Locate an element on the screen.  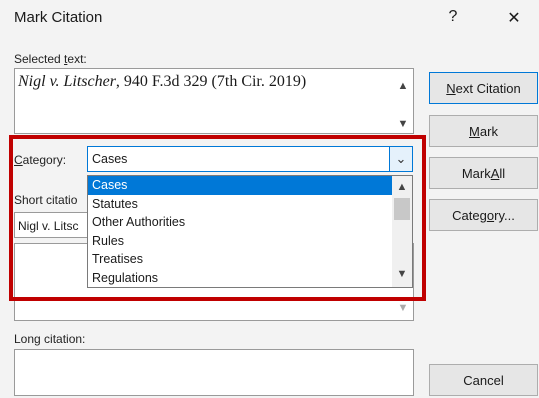
mark-all-label: ll is located at coordinates (502, 173).